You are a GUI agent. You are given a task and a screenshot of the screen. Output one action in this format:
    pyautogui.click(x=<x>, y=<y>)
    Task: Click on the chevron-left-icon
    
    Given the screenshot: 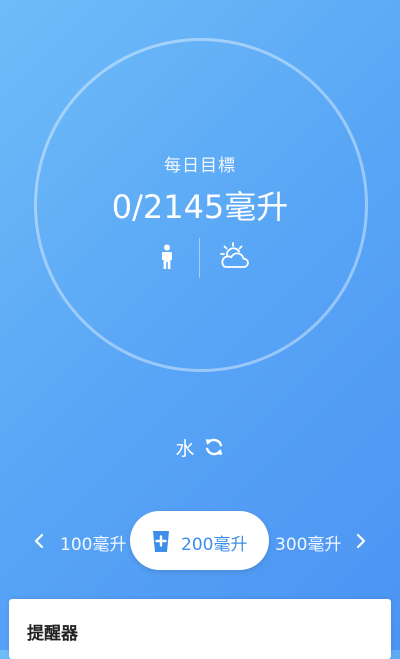 What is the action you would take?
    pyautogui.click(x=39, y=541)
    